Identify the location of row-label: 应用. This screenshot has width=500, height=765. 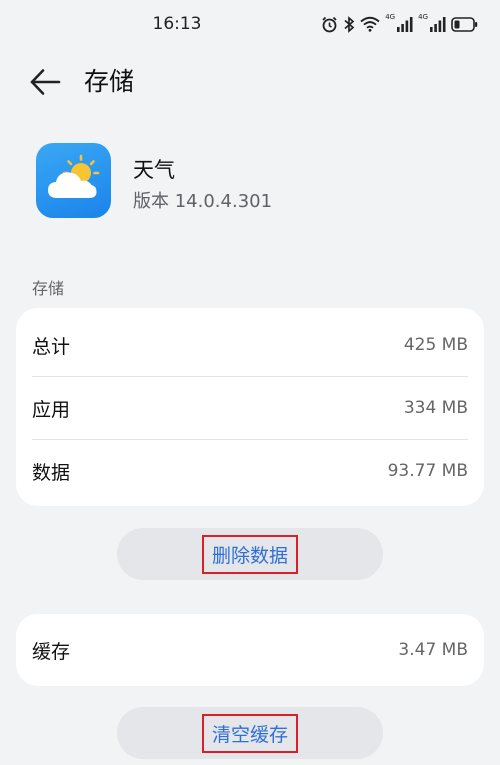
(51, 409).